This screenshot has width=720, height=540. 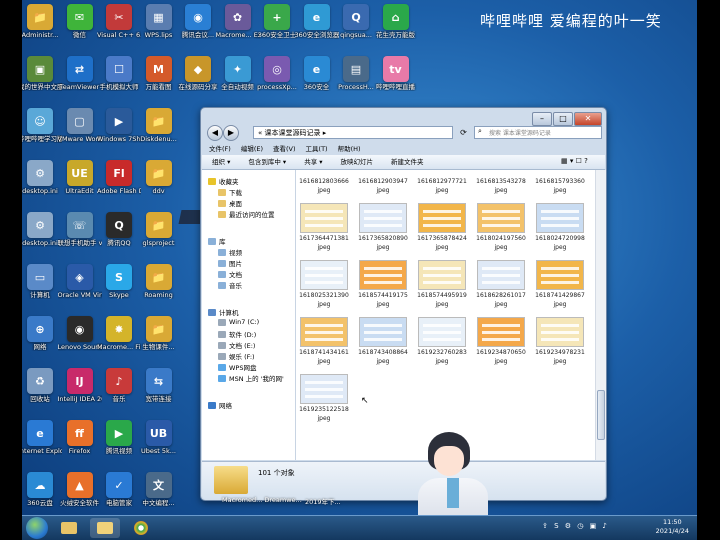 What do you see at coordinates (119, 281) in the screenshot?
I see `desktop-icon: S Skype` at bounding box center [119, 281].